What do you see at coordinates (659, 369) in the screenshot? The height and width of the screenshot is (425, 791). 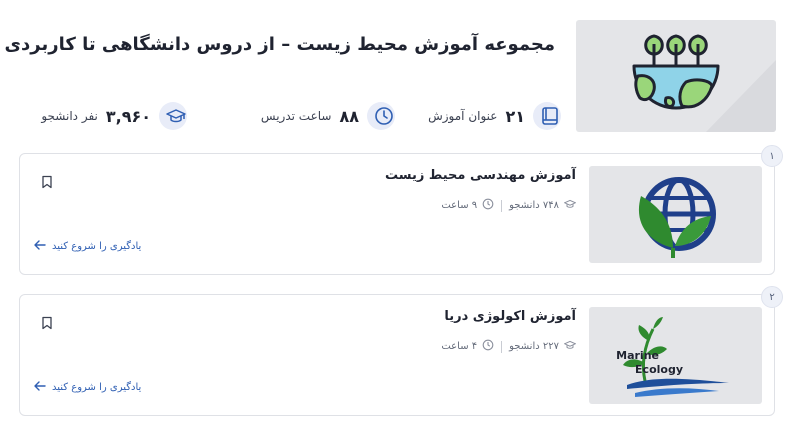 I see `ecology-label: Ecology` at bounding box center [659, 369].